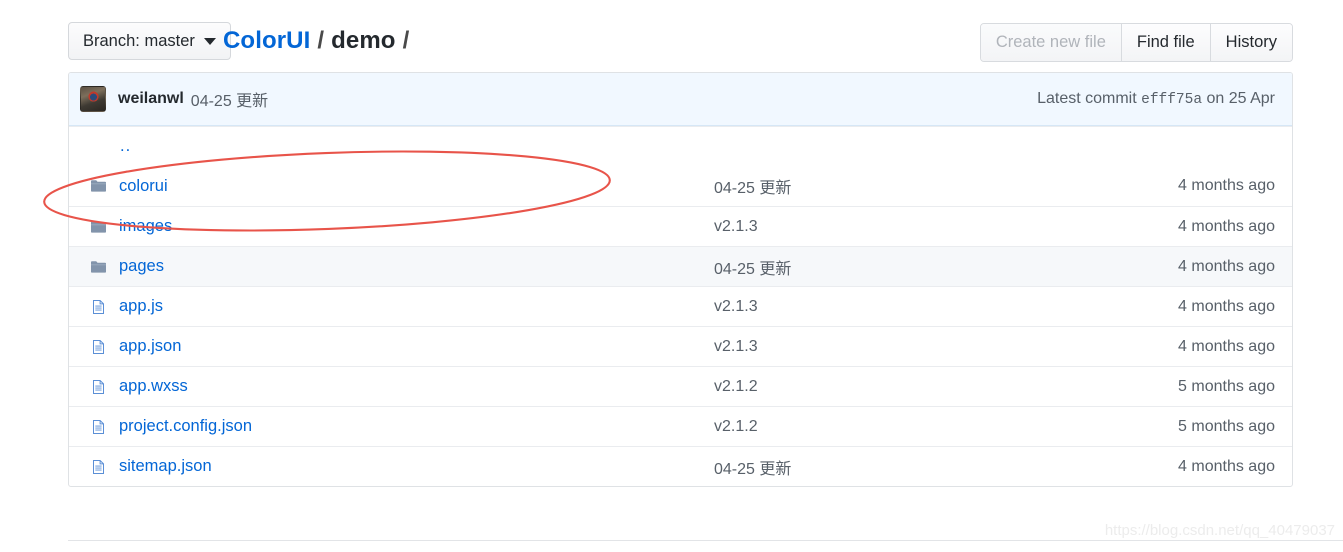 Image resolution: width=1343 pixels, height=552 pixels. What do you see at coordinates (266, 41) in the screenshot?
I see `breadcrumb-repo-link: ColorUI` at bounding box center [266, 41].